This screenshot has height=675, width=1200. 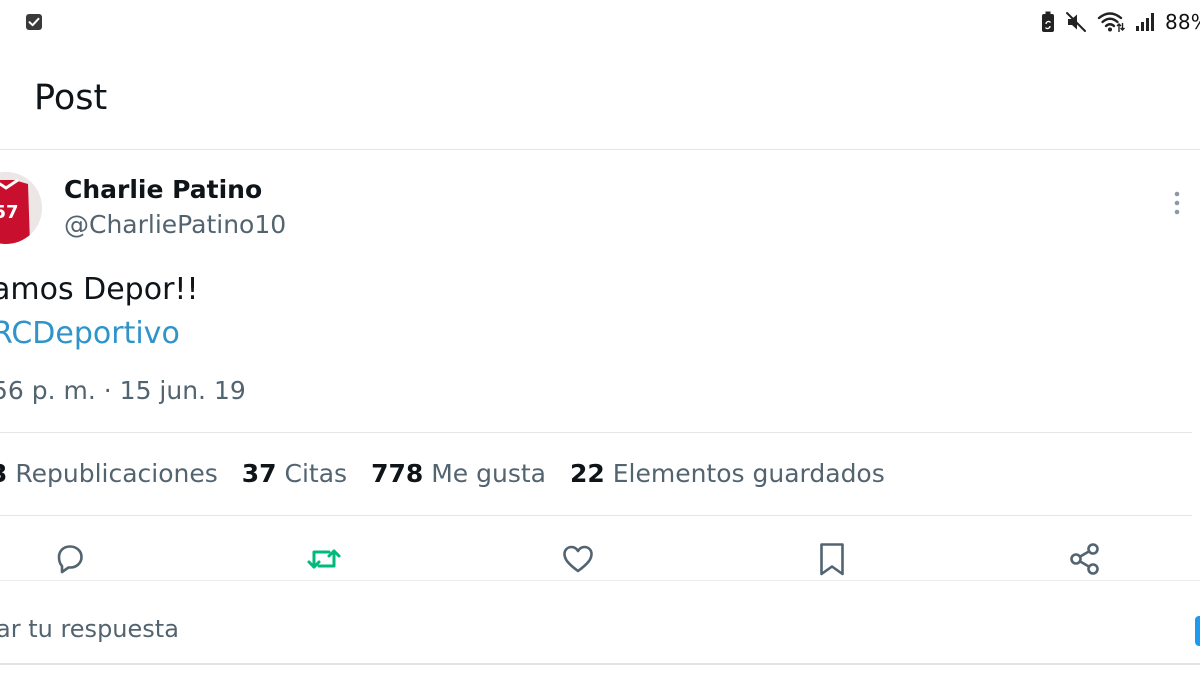 What do you see at coordinates (600, 149) in the screenshot?
I see `header-divider` at bounding box center [600, 149].